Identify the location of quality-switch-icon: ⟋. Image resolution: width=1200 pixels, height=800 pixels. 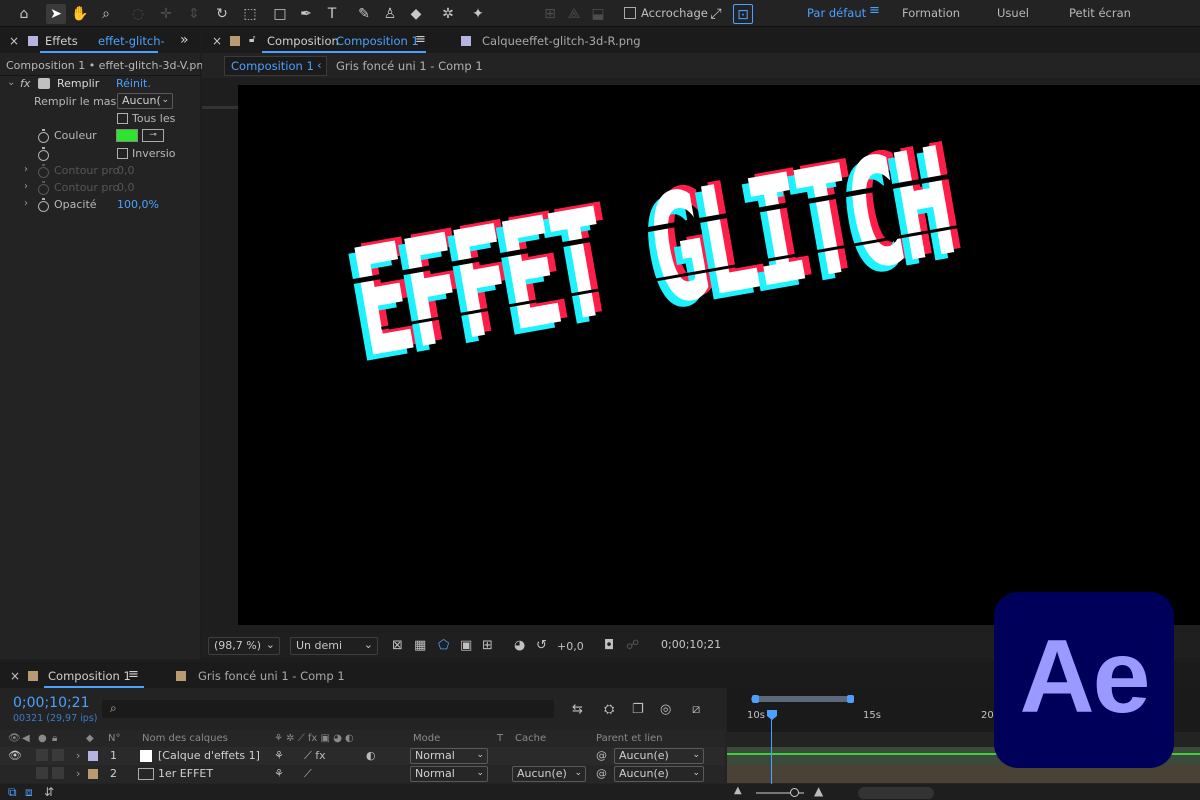
(308, 774).